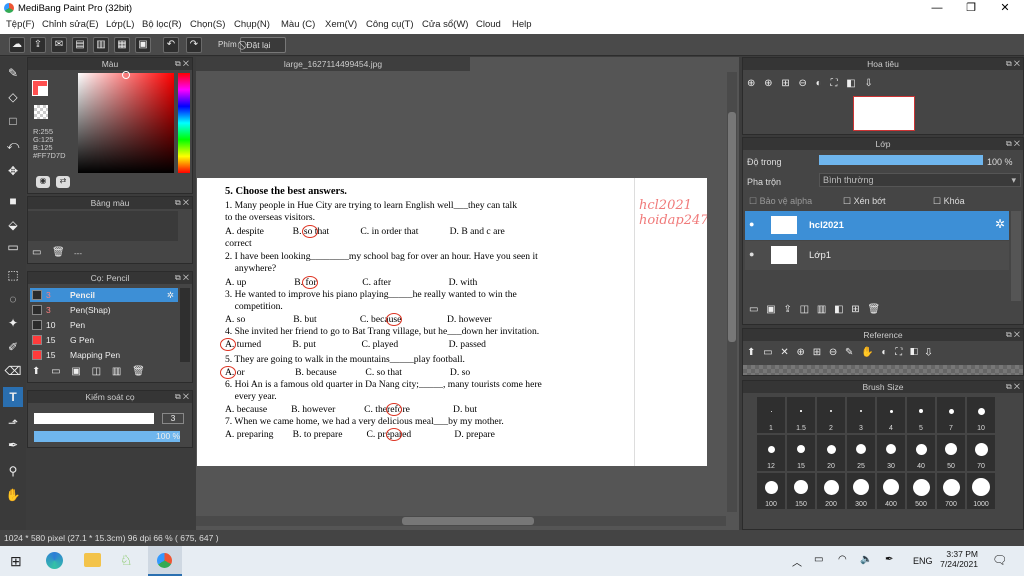 The image size is (1024, 576). Describe the element at coordinates (43, 91) in the screenshot. I see `secondary-color-swatch` at that location.